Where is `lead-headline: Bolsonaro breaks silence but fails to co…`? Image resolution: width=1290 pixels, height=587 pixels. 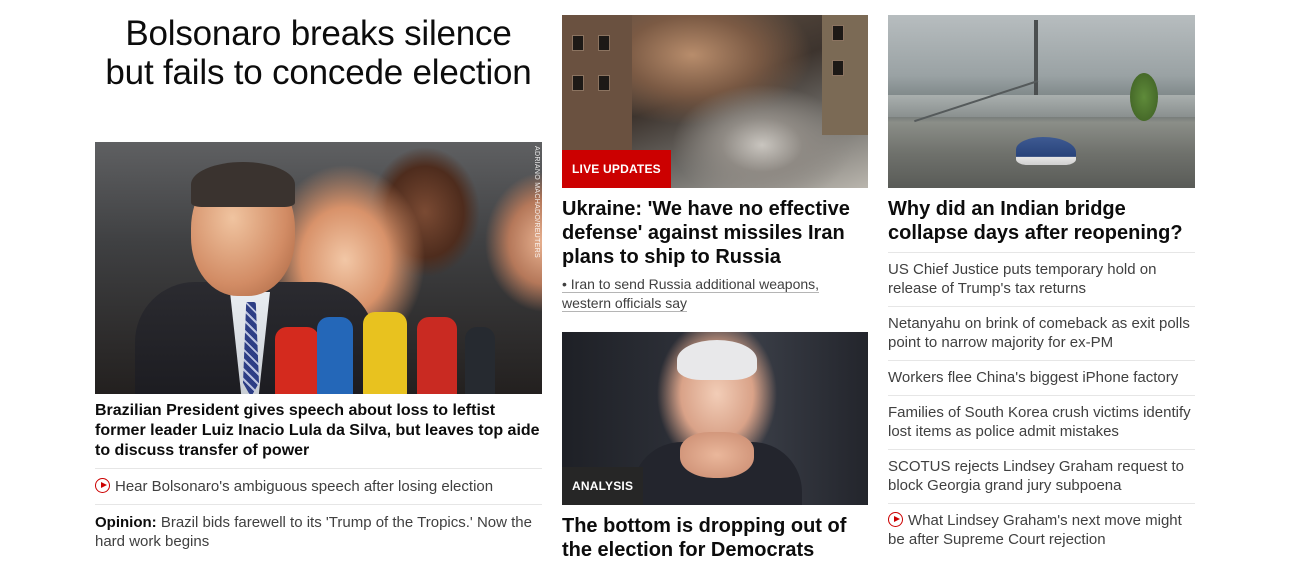 lead-headline: Bolsonaro breaks silence but fails to co… is located at coordinates (318, 53).